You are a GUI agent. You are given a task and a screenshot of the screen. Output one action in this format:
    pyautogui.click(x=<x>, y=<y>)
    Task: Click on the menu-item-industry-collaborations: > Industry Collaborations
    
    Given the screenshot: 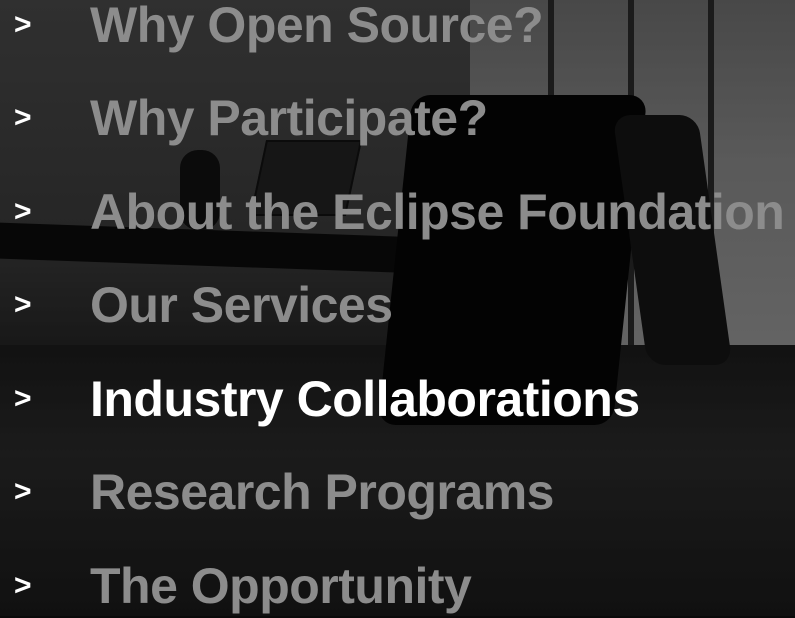 What is the action you would take?
    pyautogui.click(x=397, y=399)
    